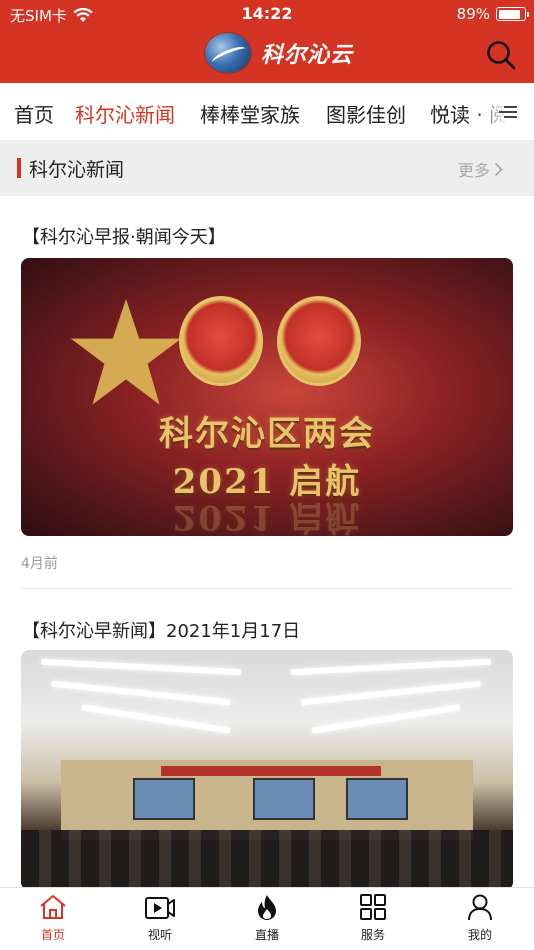 The image size is (534, 950). What do you see at coordinates (267, 516) in the screenshot?
I see `thumbnail-reflection: 2021 启航` at bounding box center [267, 516].